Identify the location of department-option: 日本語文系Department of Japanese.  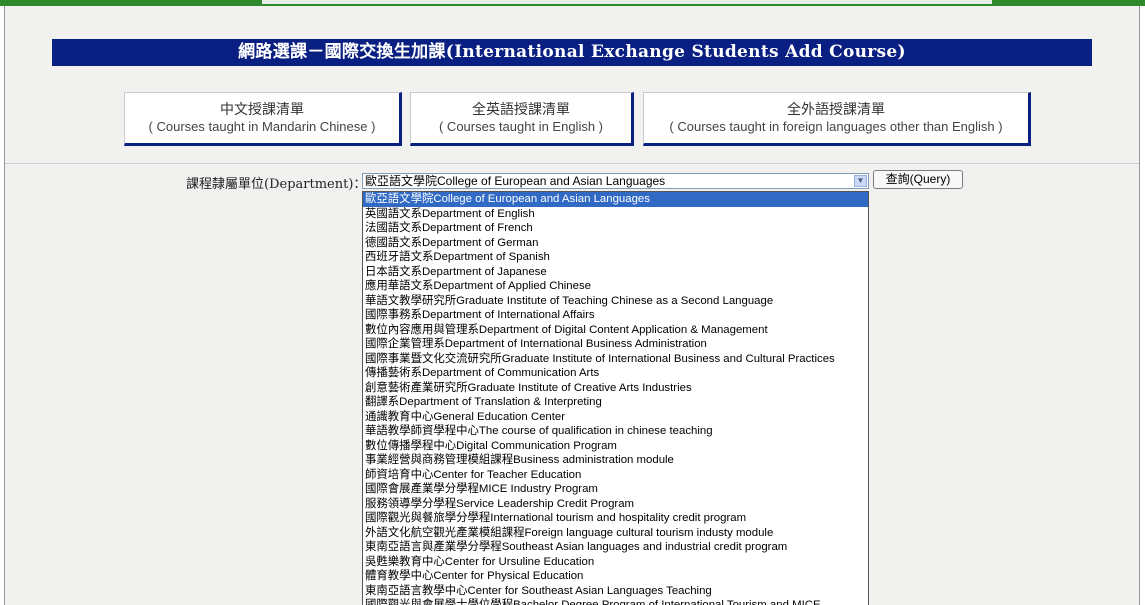
(615, 272).